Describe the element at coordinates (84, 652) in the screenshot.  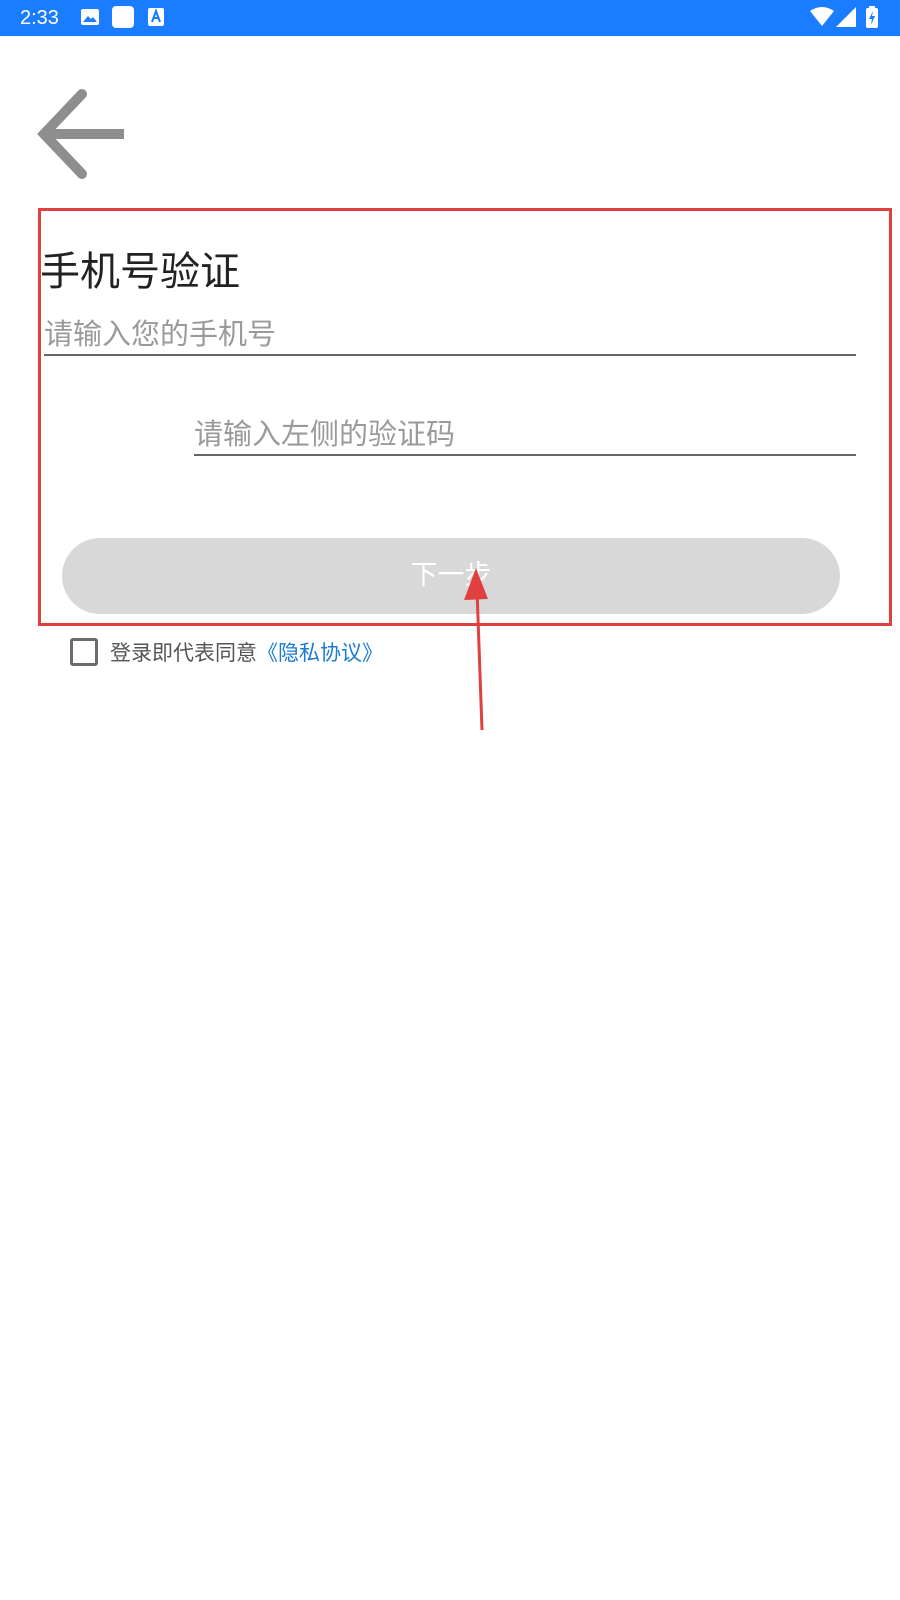
I see `agreement-checkbox` at that location.